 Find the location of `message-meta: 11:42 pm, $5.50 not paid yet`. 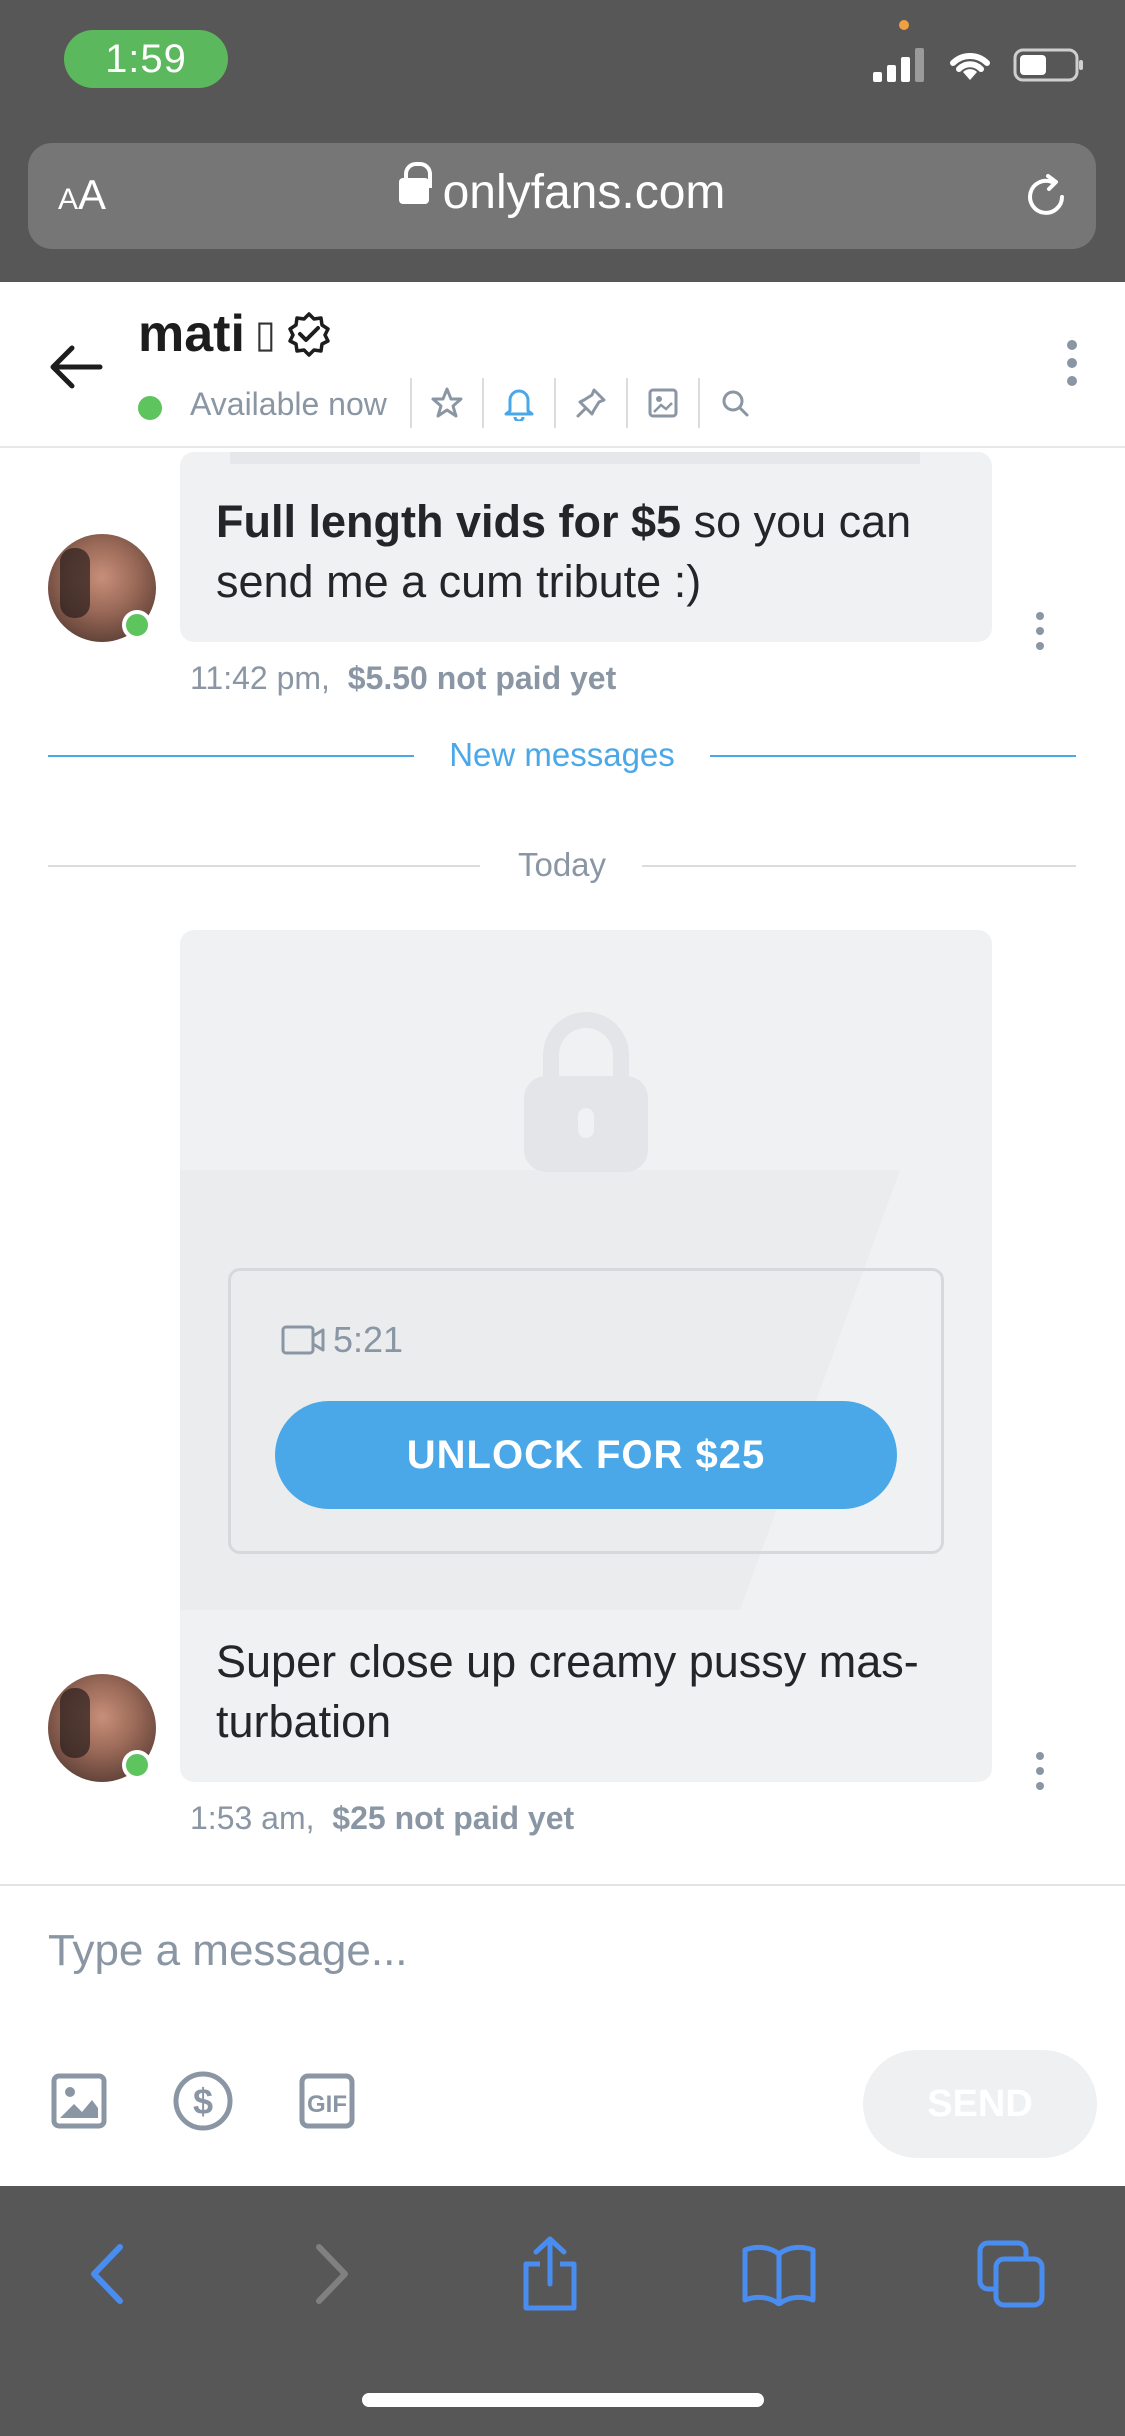

message-meta: 11:42 pm, $5.50 not paid yet is located at coordinates (403, 678).